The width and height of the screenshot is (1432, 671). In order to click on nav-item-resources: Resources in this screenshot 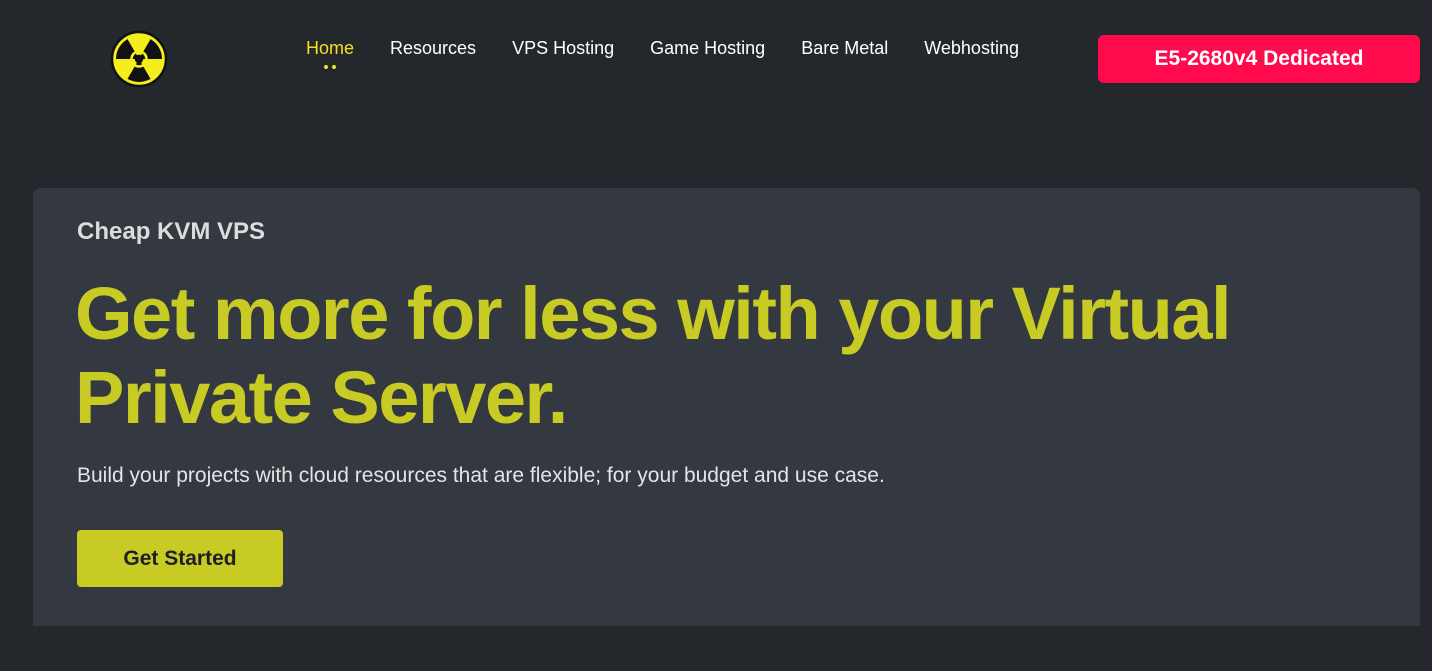, I will do `click(433, 48)`.